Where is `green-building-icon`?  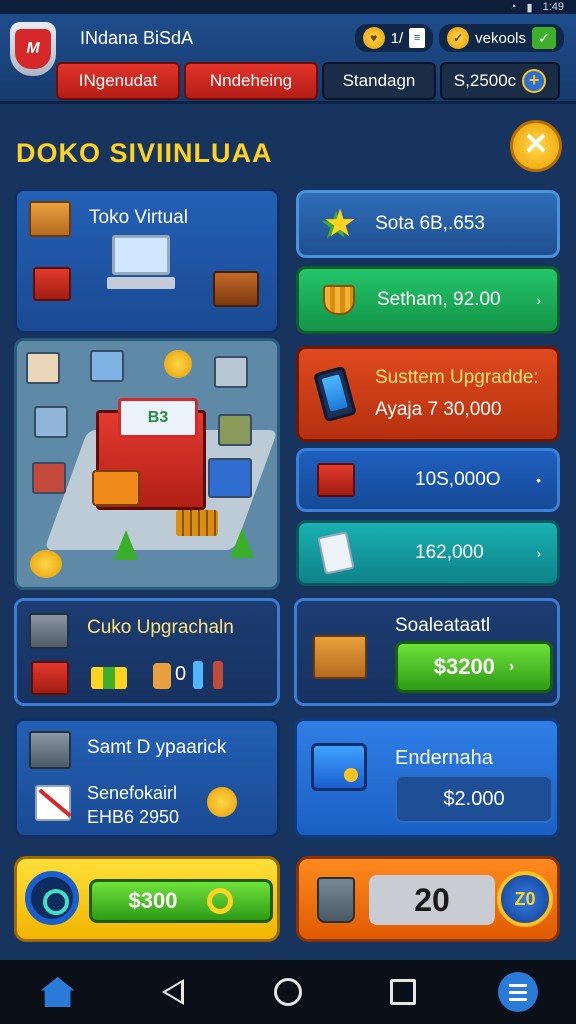
green-building-icon is located at coordinates (235, 430).